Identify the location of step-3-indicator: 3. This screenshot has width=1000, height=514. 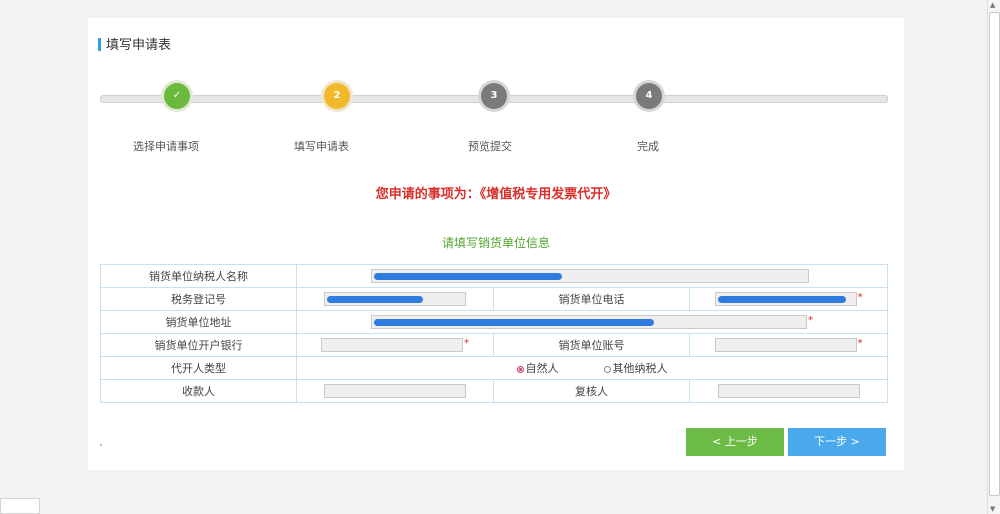
(494, 96).